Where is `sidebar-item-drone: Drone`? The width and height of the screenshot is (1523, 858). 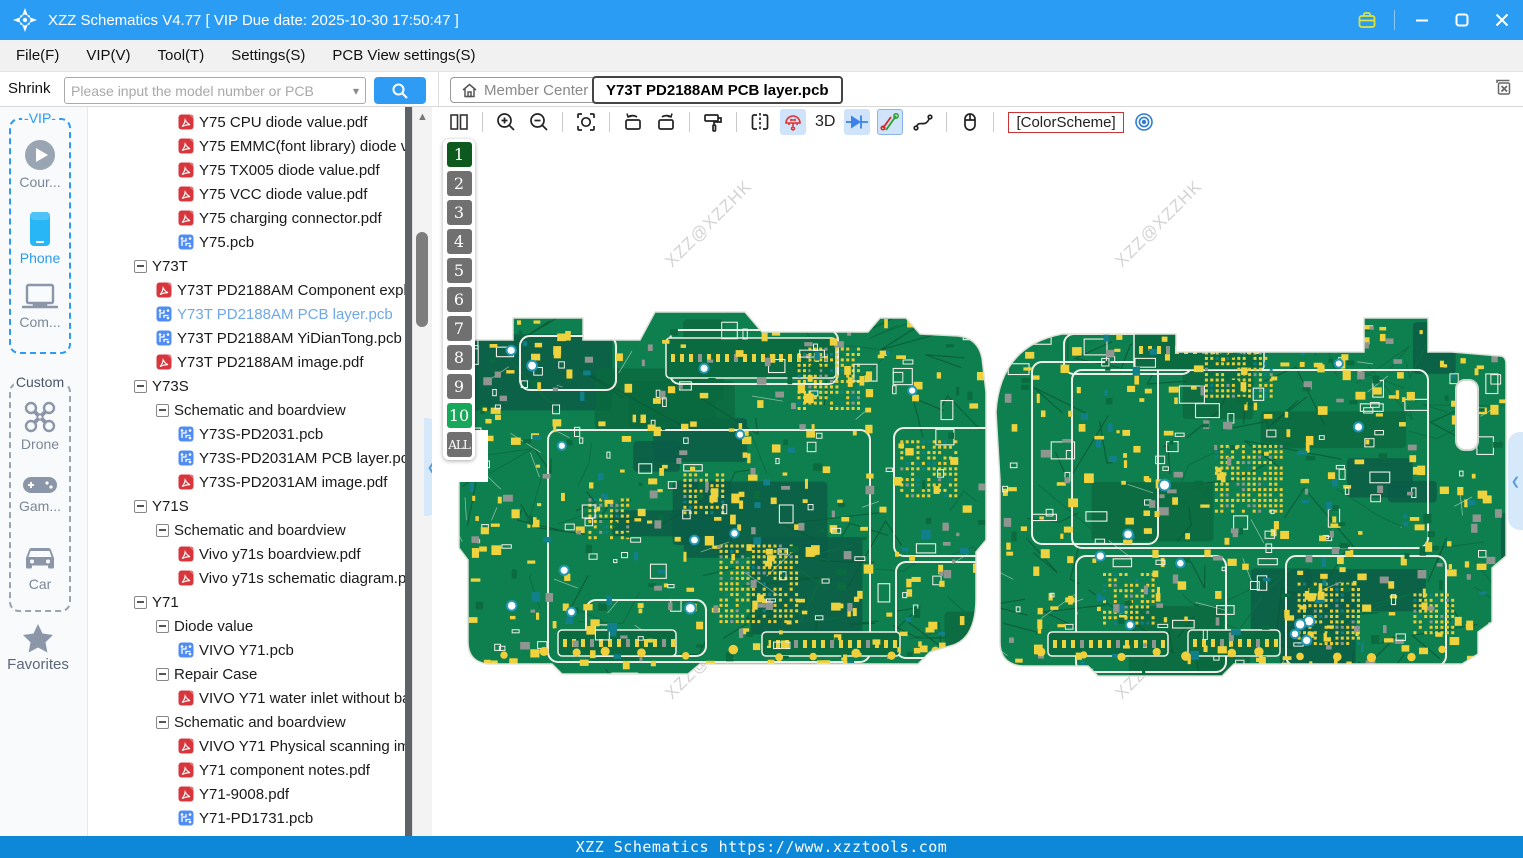 sidebar-item-drone: Drone is located at coordinates (40, 426).